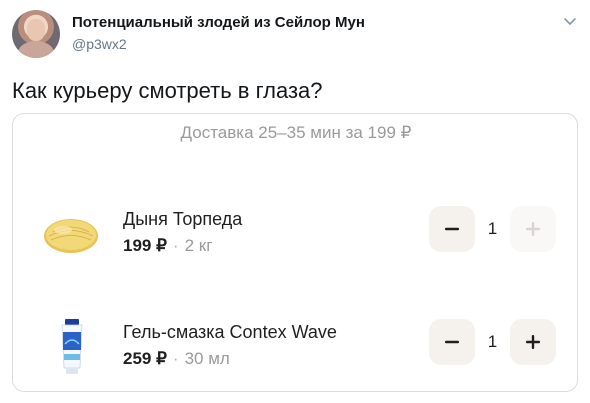  Describe the element at coordinates (145, 358) in the screenshot. I see `item-price: 259 ₽` at that location.